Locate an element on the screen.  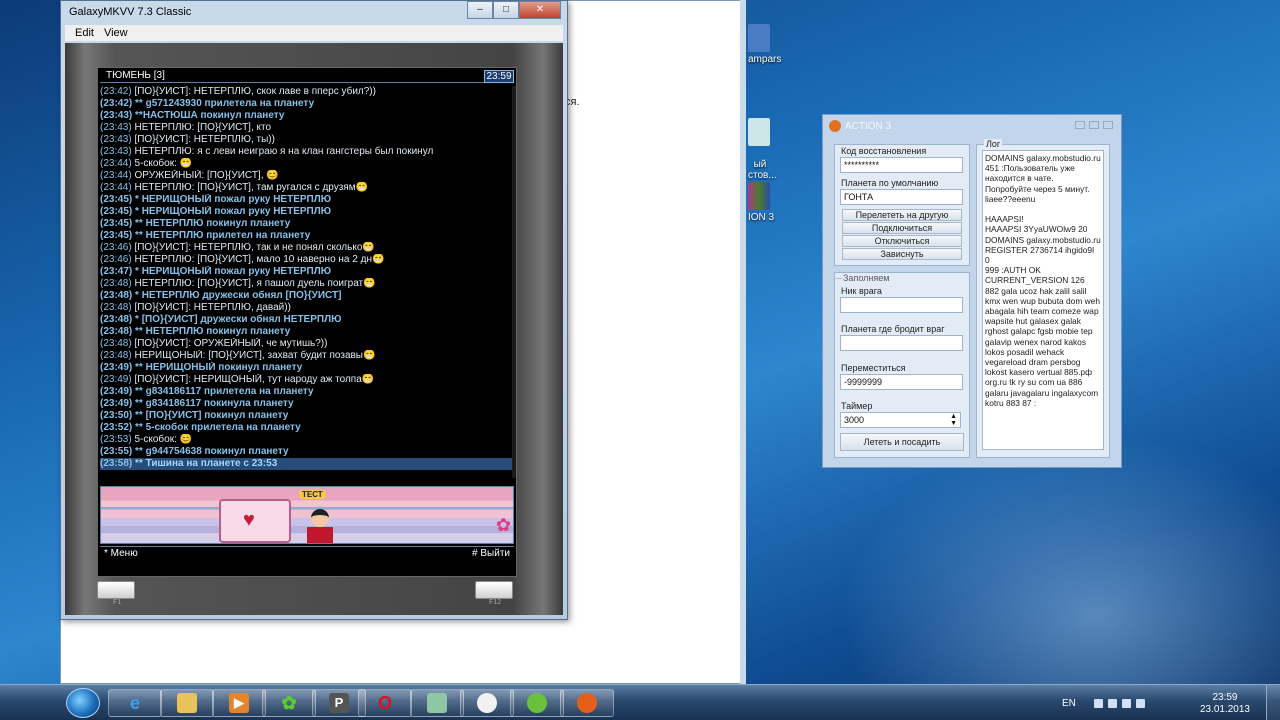
chat-message: (23:45) ** НЕТЕРПЛЮ покинул планету is located at coordinates (307, 224).